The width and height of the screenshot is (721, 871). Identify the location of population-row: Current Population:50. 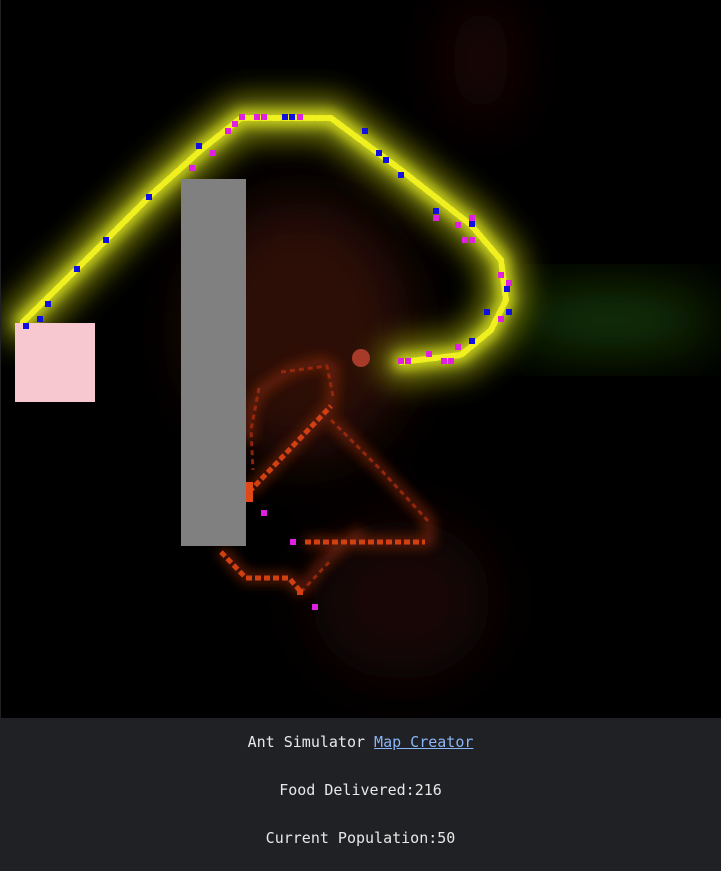
(360, 838).